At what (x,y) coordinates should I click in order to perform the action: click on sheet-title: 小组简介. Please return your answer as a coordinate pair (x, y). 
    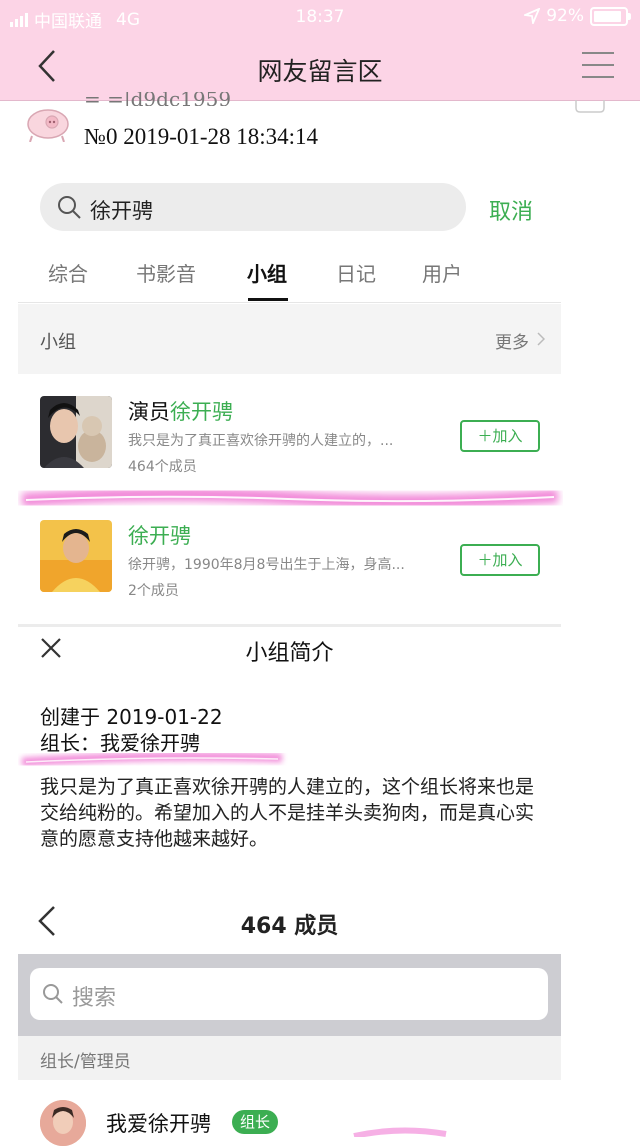
    Looking at the image, I should click on (289, 653).